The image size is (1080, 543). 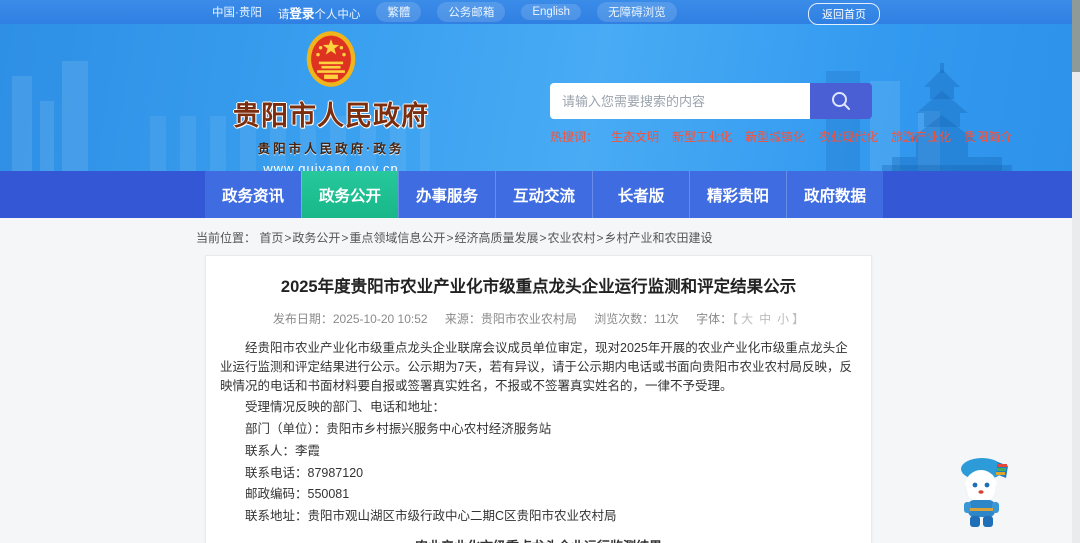 What do you see at coordinates (253, 194) in the screenshot?
I see `nav-item-zhengwu-zixun: 政务资讯` at bounding box center [253, 194].